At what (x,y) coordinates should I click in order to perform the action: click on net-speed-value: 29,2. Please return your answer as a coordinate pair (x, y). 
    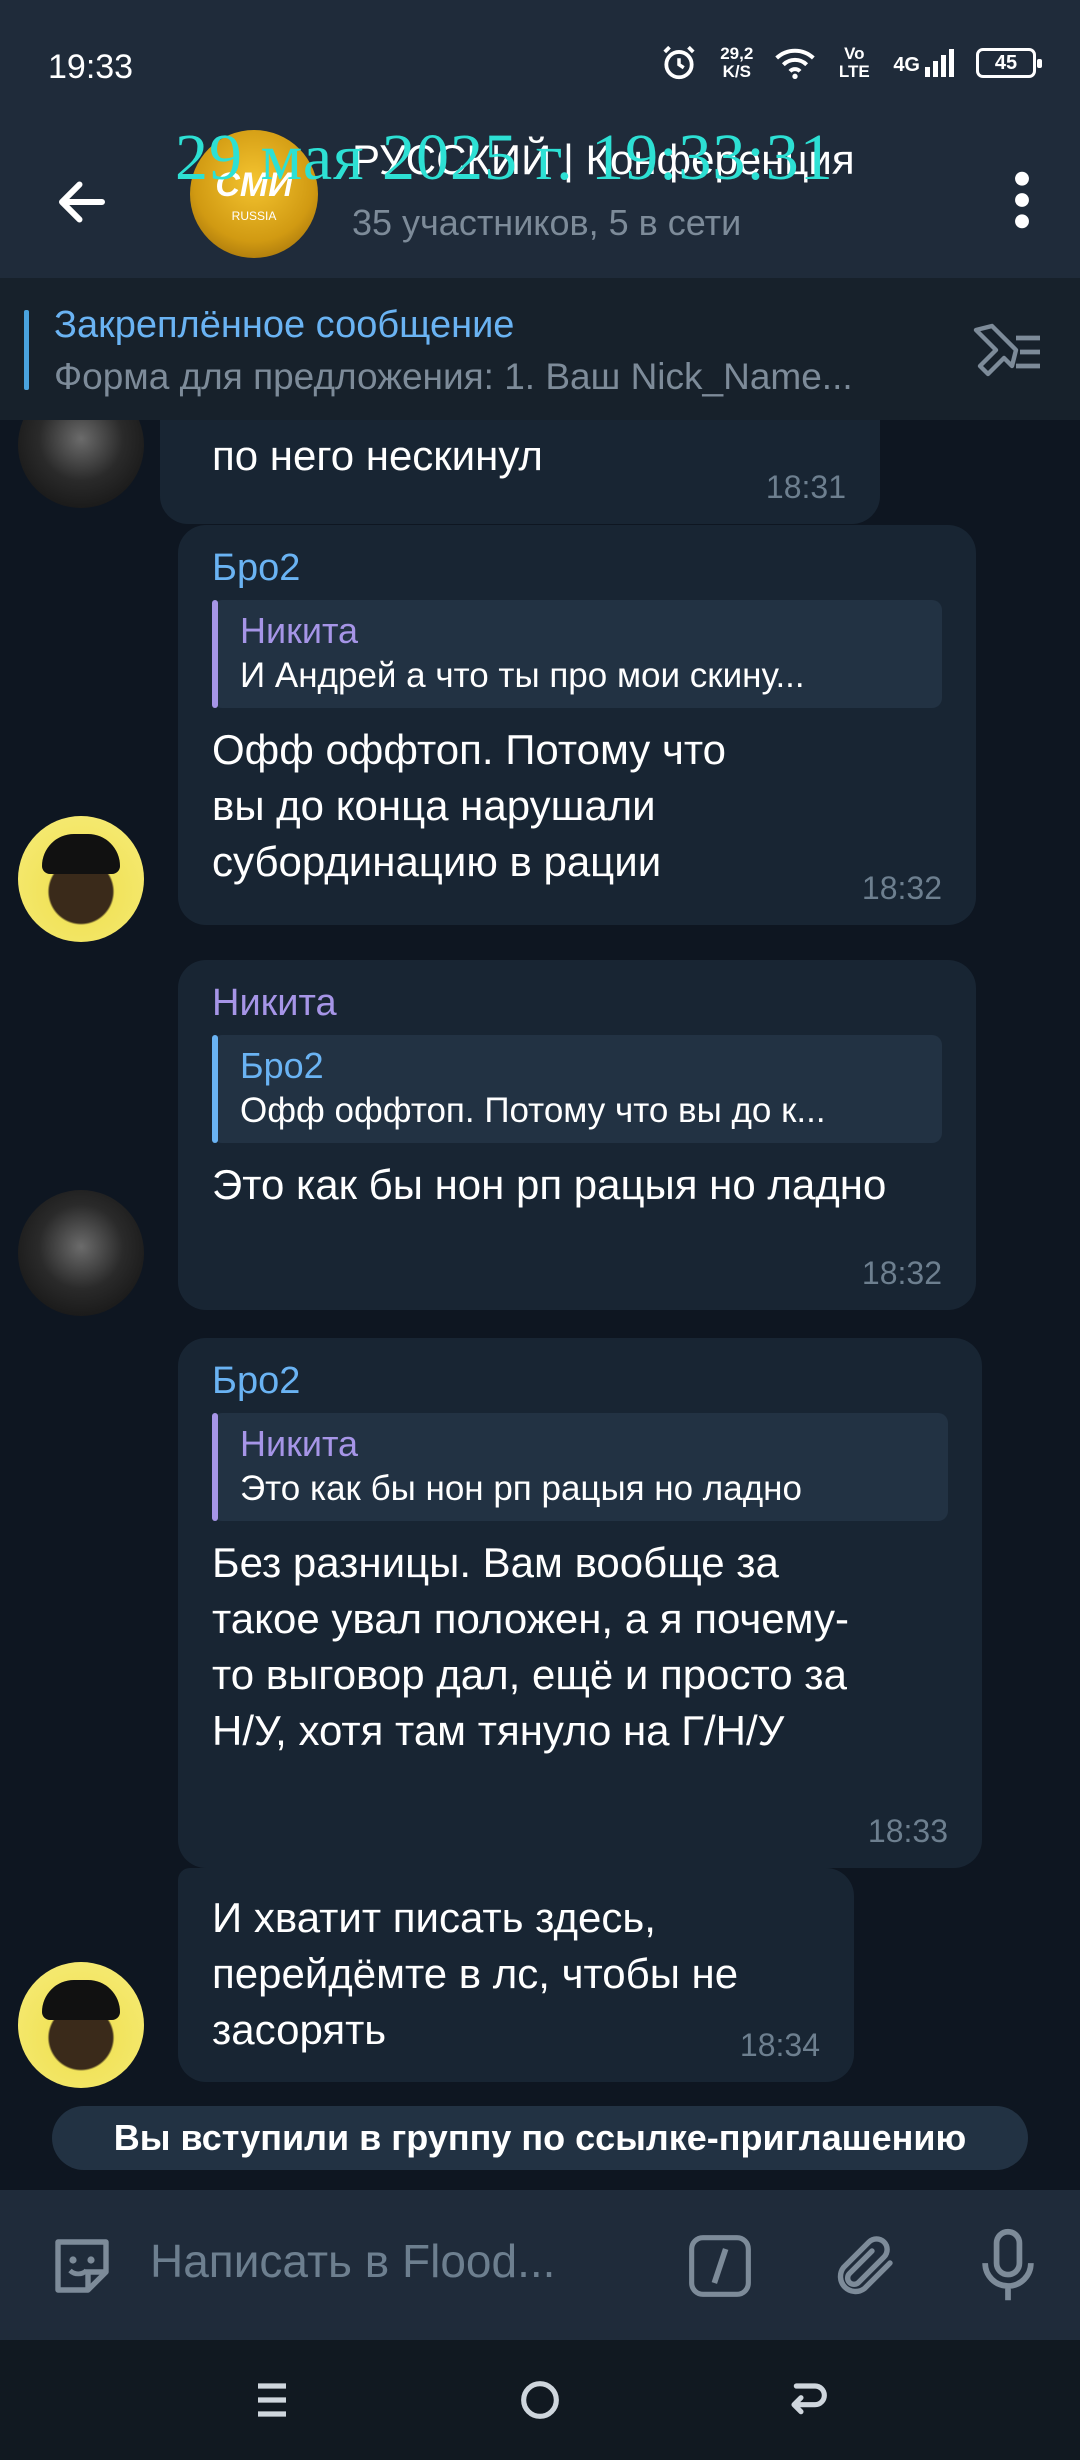
    Looking at the image, I should click on (737, 53).